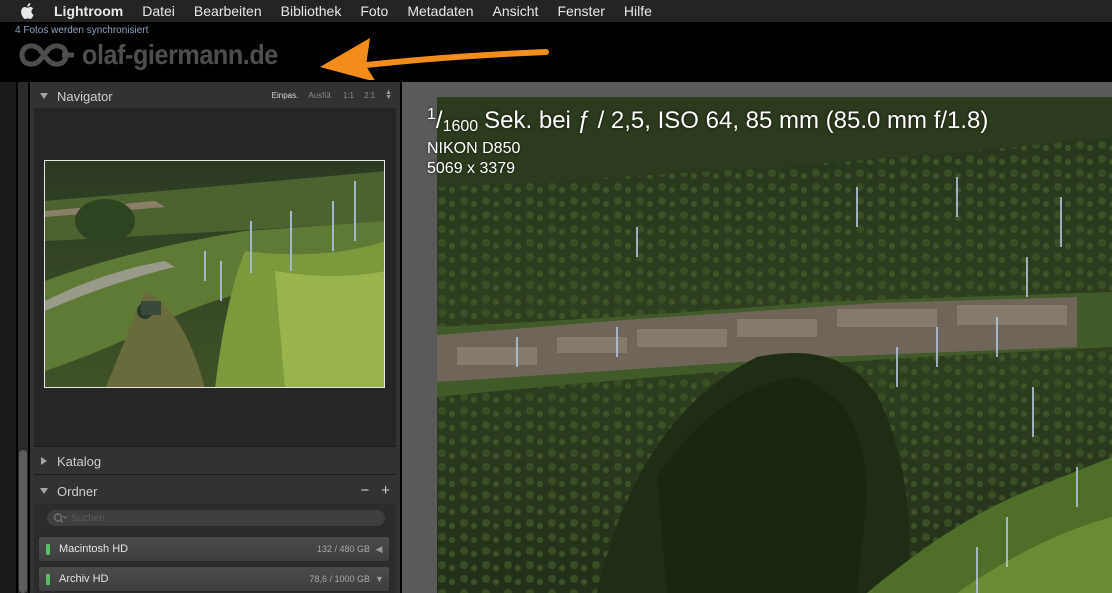  What do you see at coordinates (339, 579) in the screenshot?
I see `volume-size: 78,6 / 1000 GB` at bounding box center [339, 579].